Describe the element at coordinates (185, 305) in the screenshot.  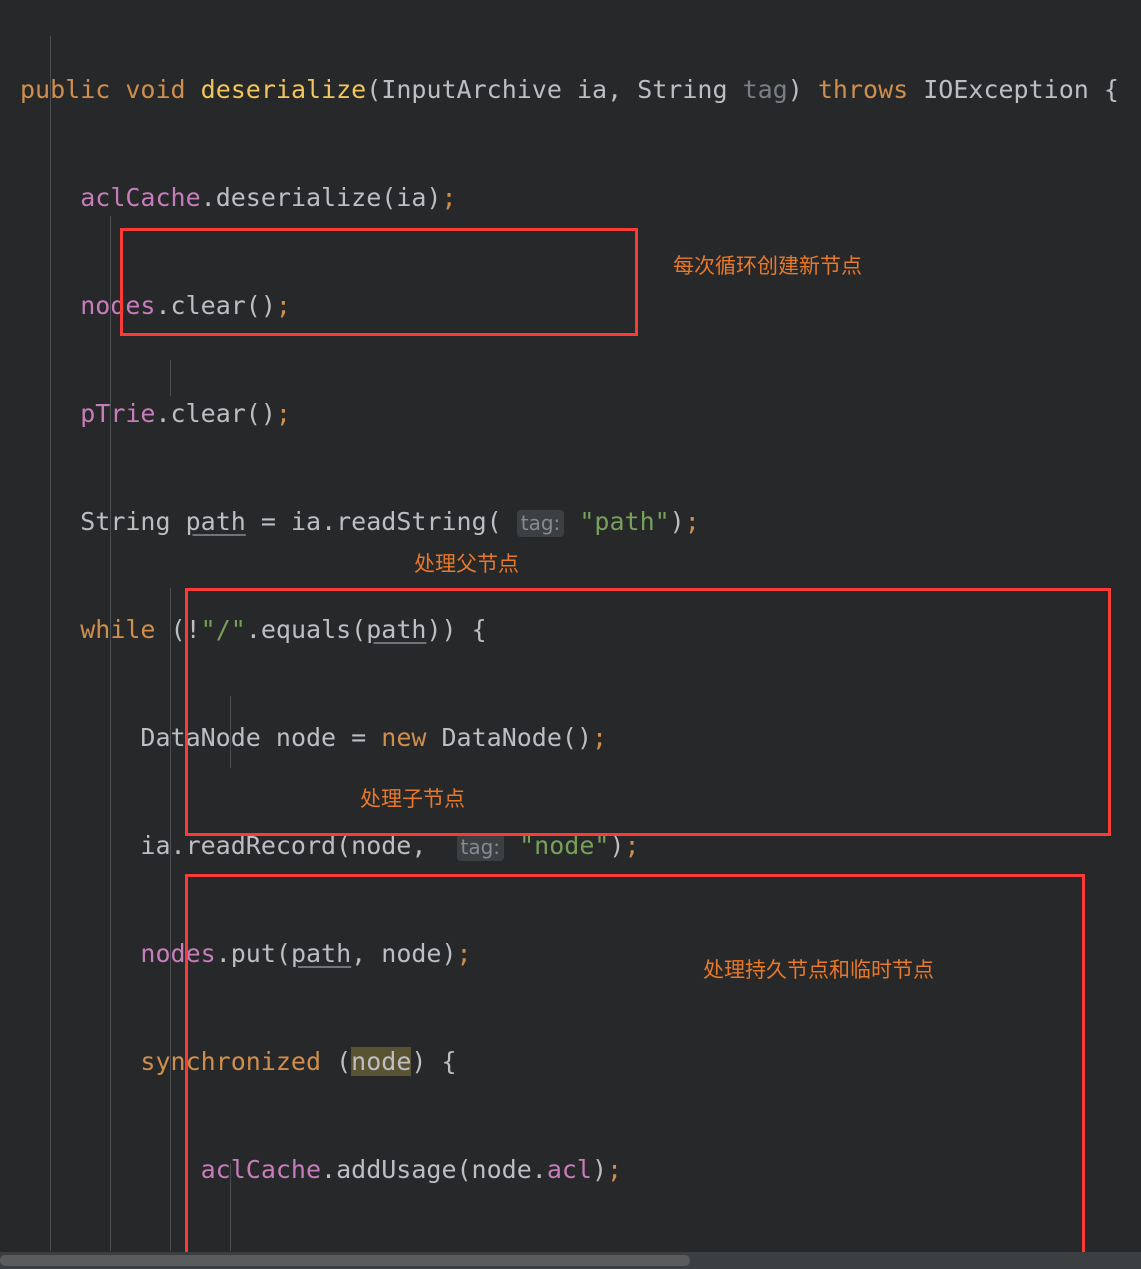
I see `code-line: nodes.clear();` at that location.